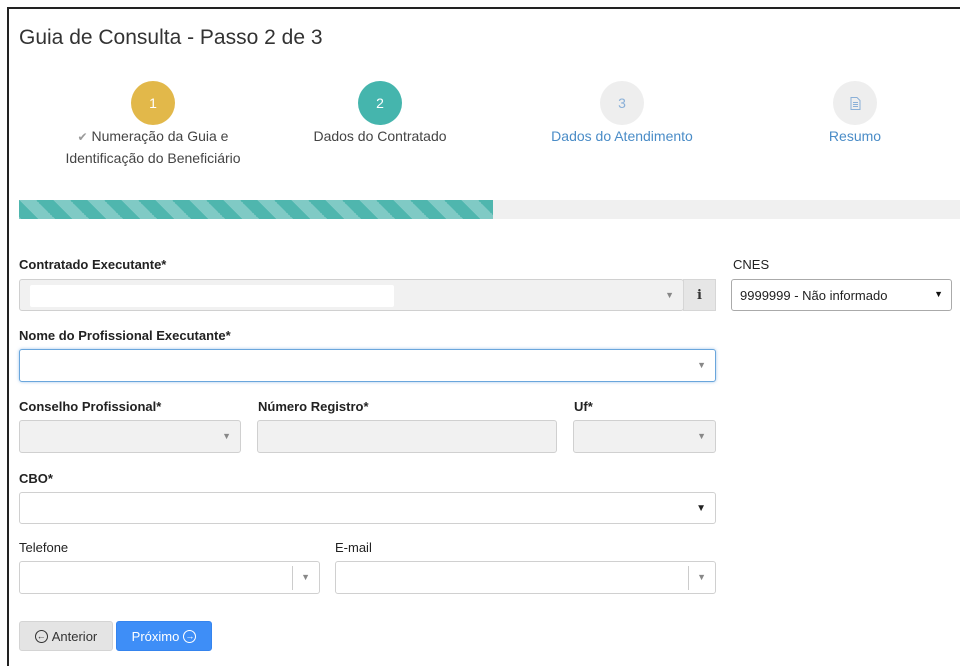 Image resolution: width=960 pixels, height=666 pixels. I want to click on uf-select: ▼, so click(644, 436).